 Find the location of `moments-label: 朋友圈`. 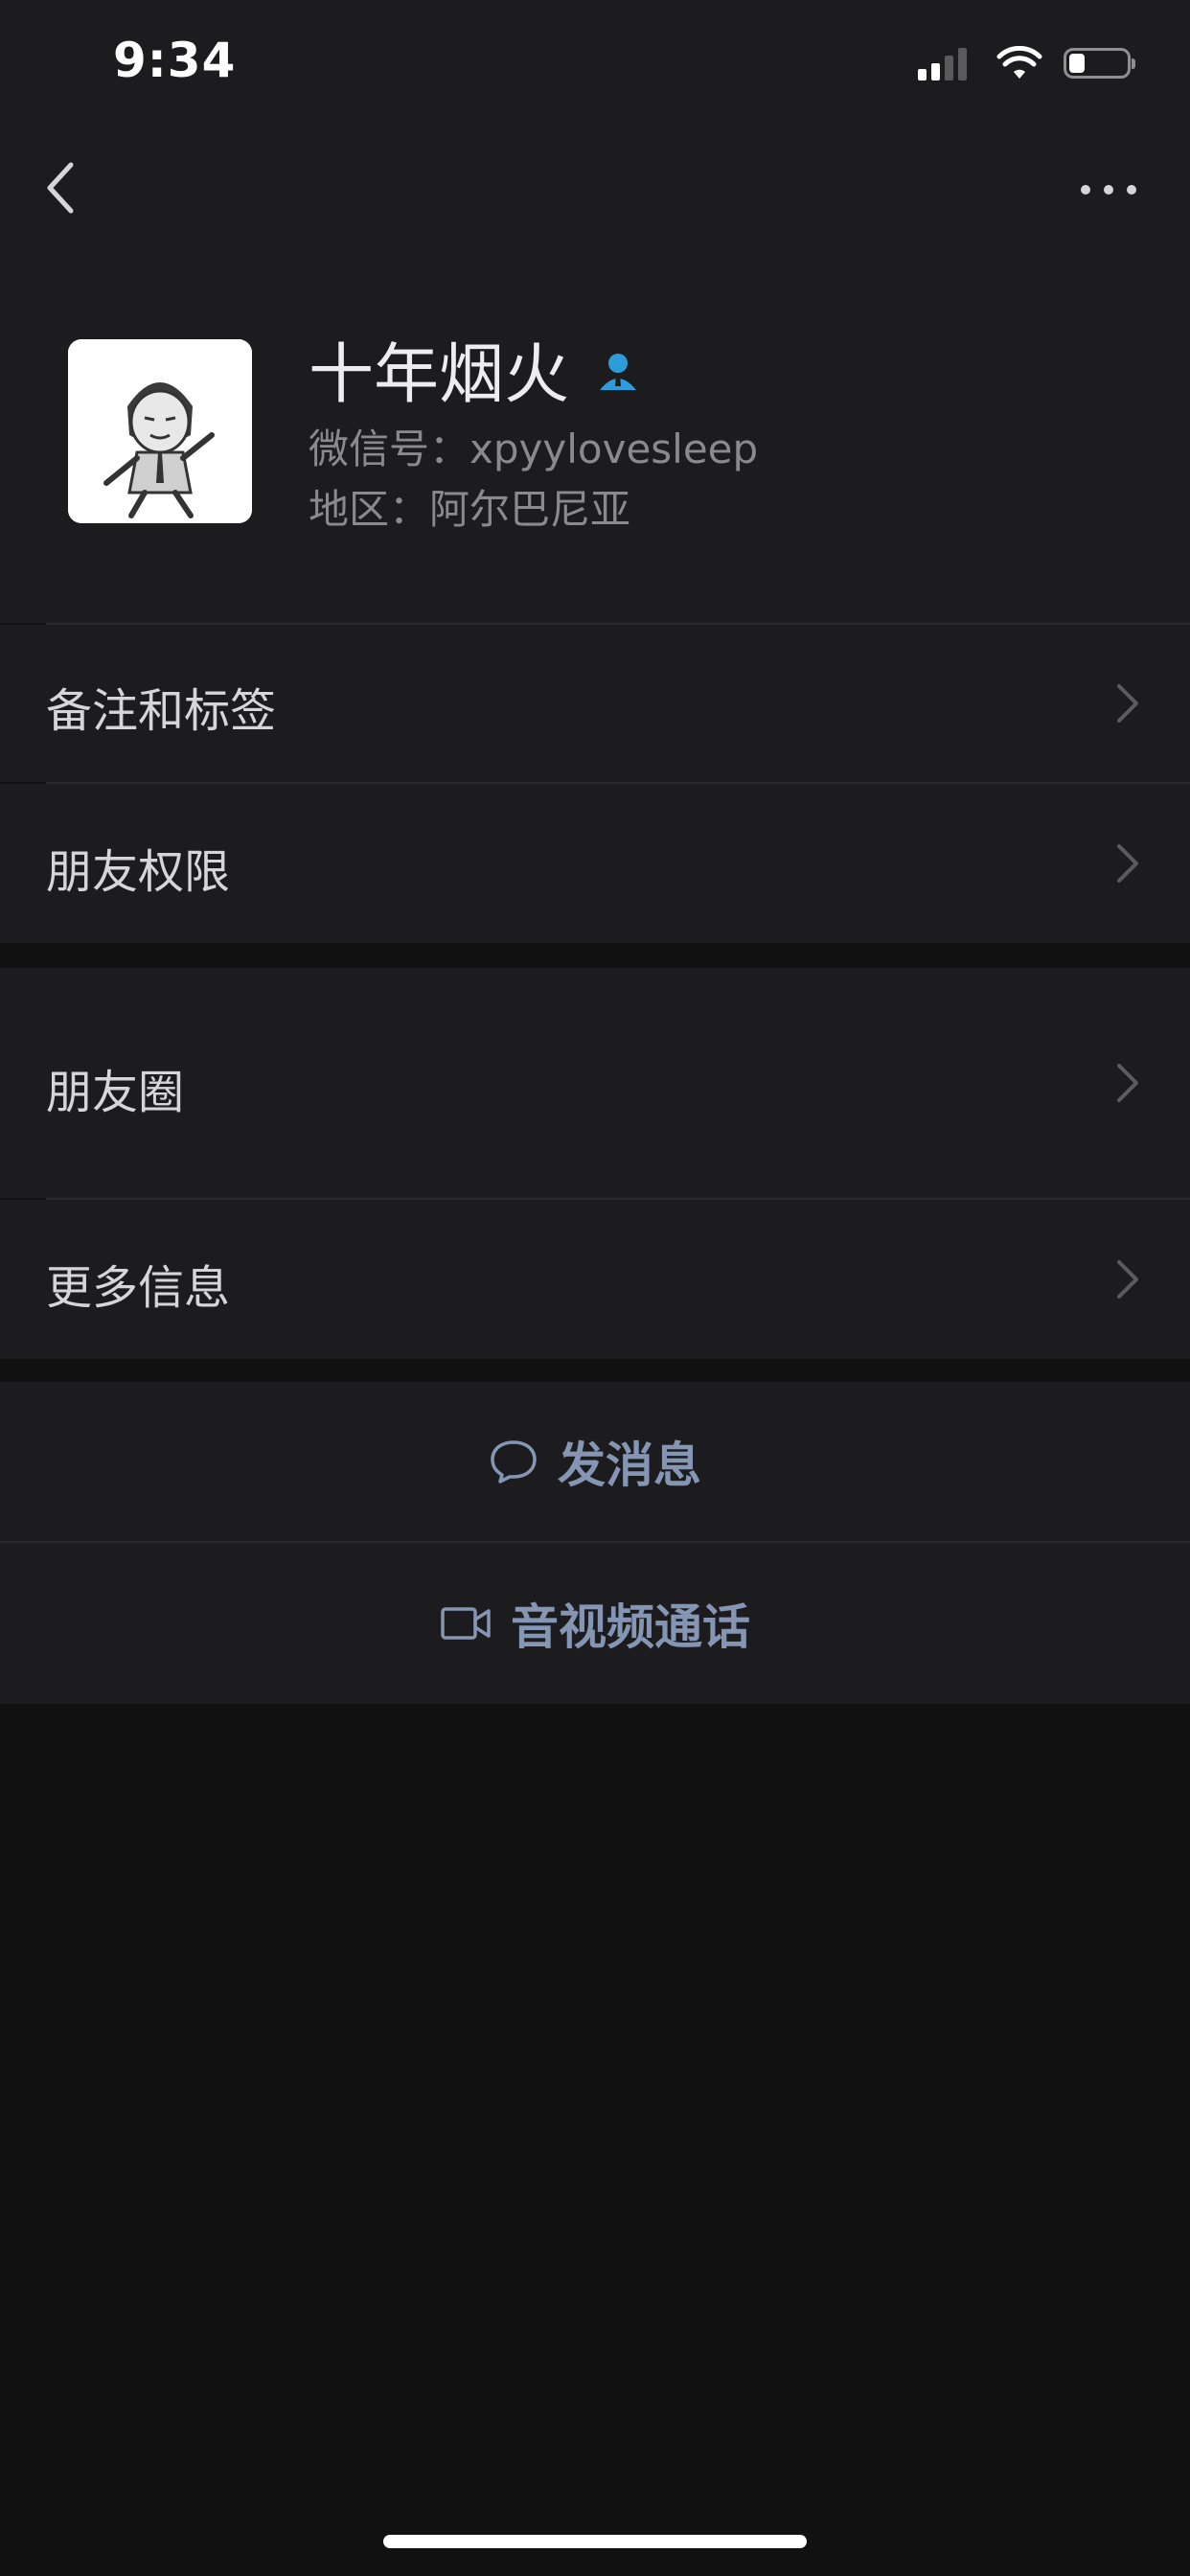

moments-label: 朋友圈 is located at coordinates (116, 1092).